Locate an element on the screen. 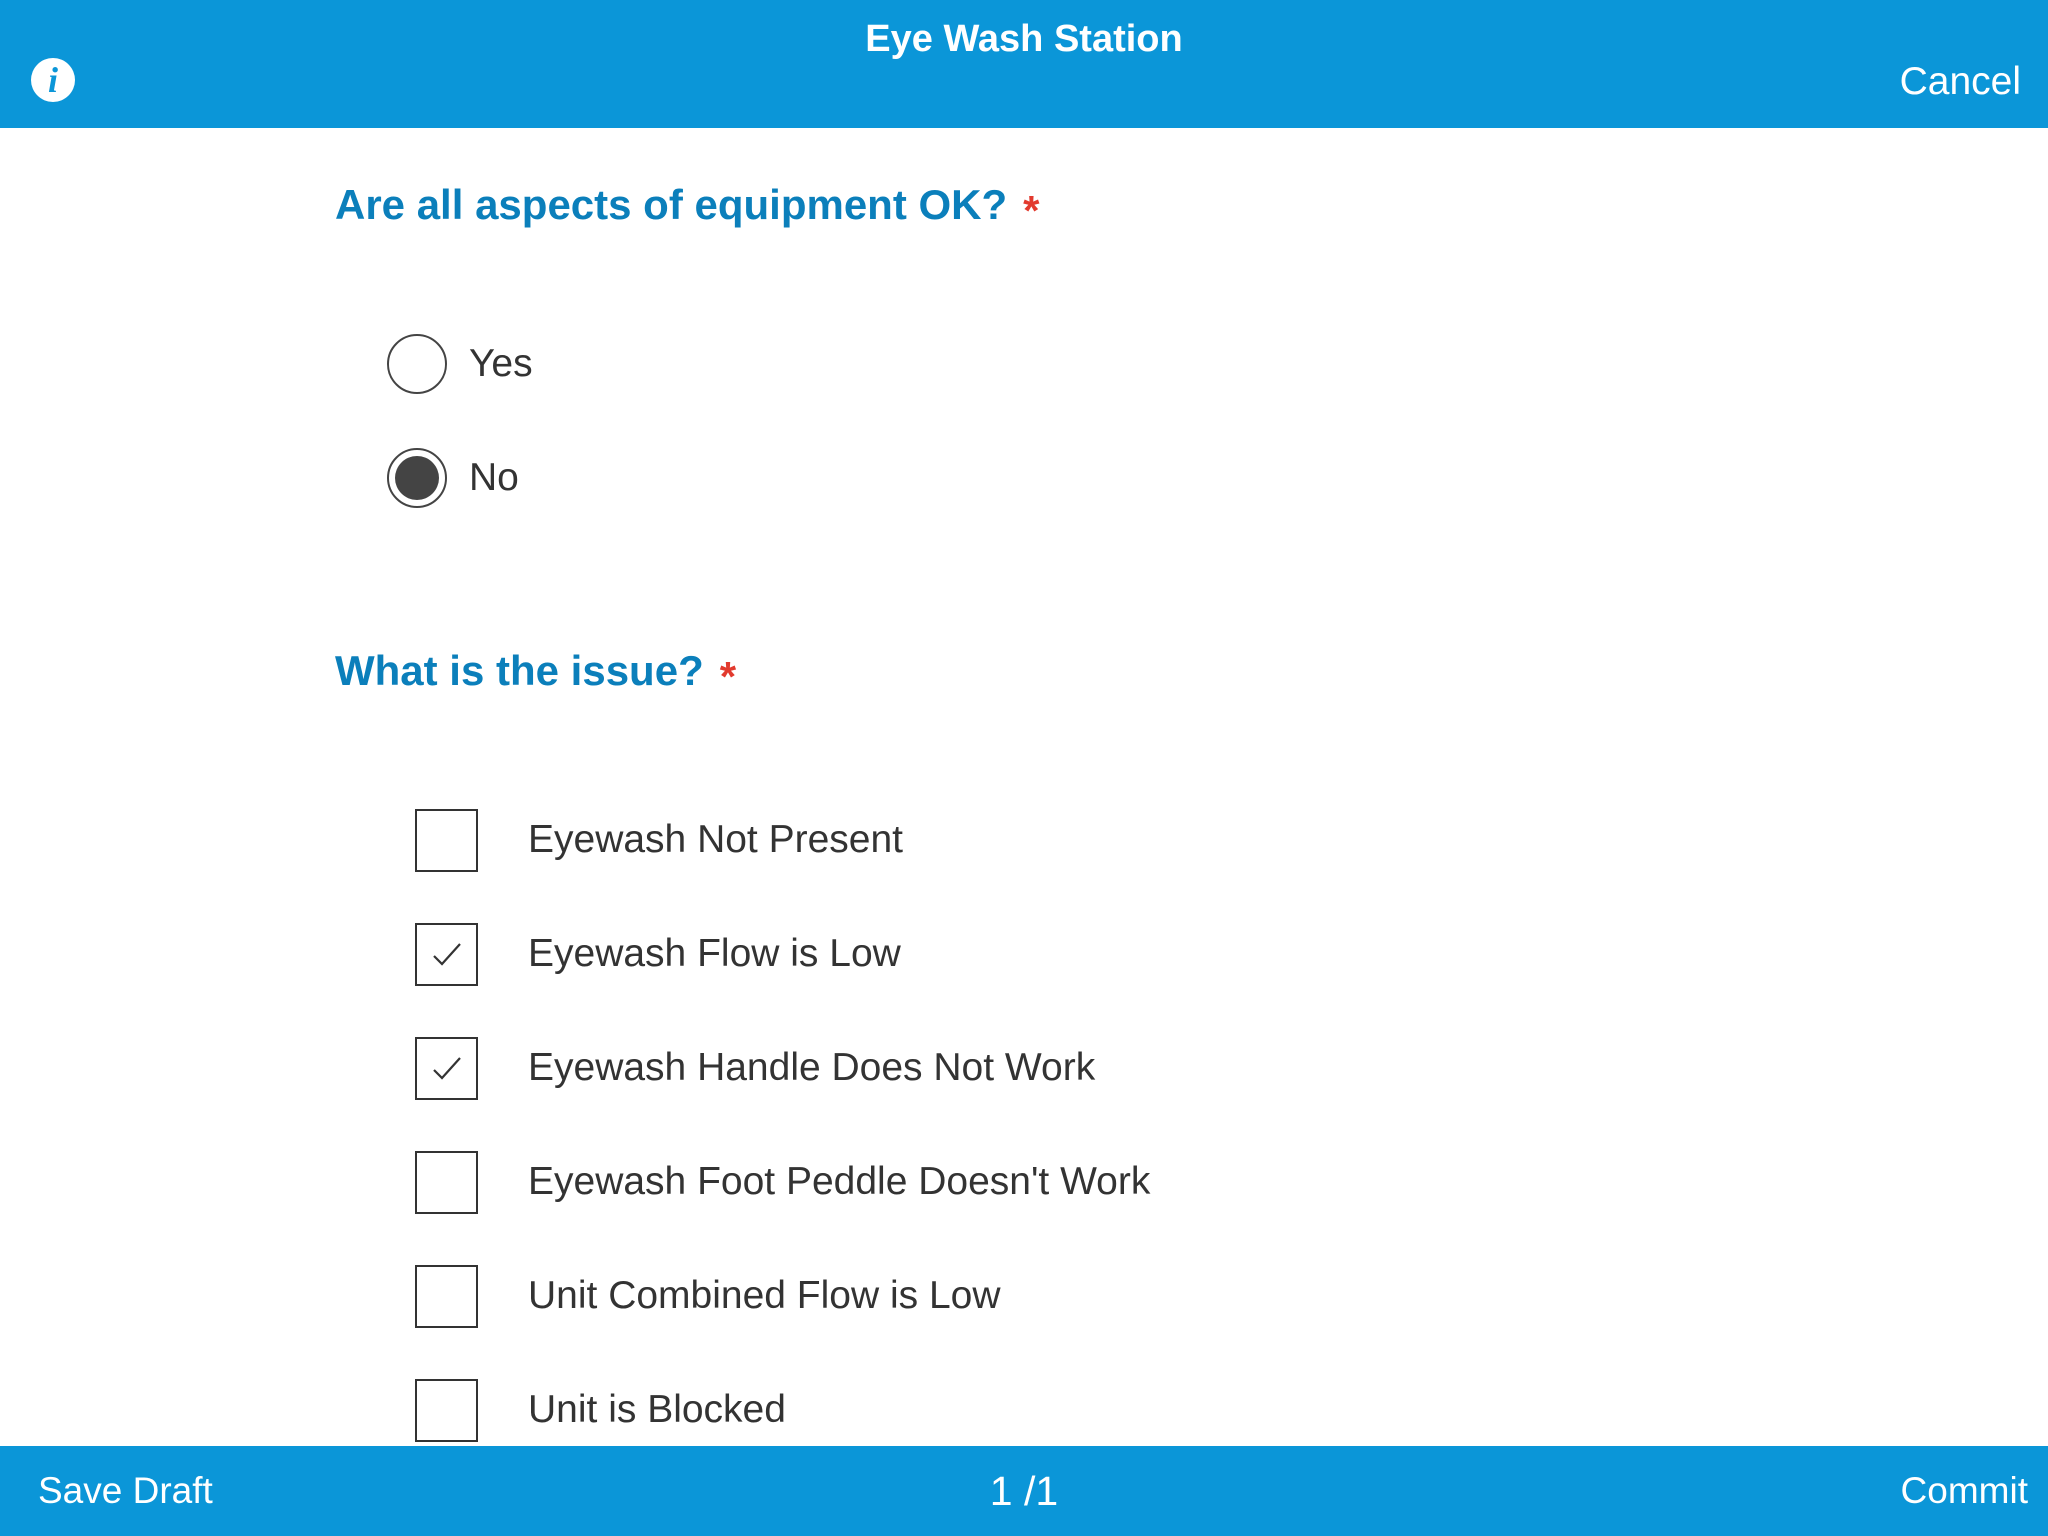 The image size is (2048, 1536). checkbox-label: Eyewash Handle Does Not Work is located at coordinates (812, 1067).